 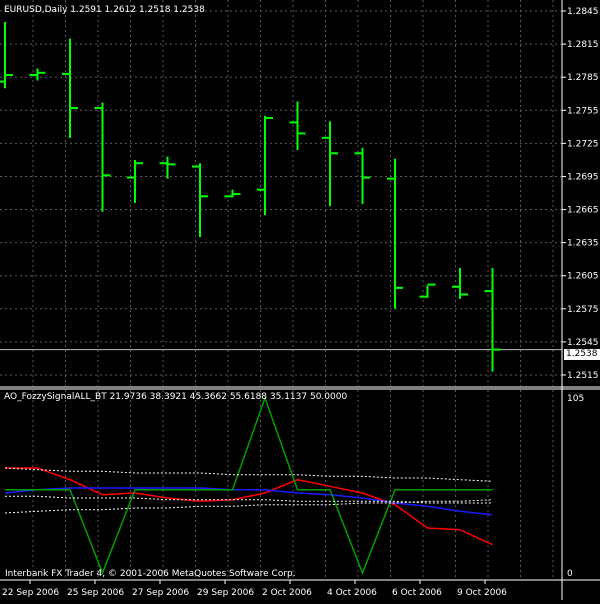 What do you see at coordinates (583, 78) in the screenshot?
I see `price-tick-label: 1.2785` at bounding box center [583, 78].